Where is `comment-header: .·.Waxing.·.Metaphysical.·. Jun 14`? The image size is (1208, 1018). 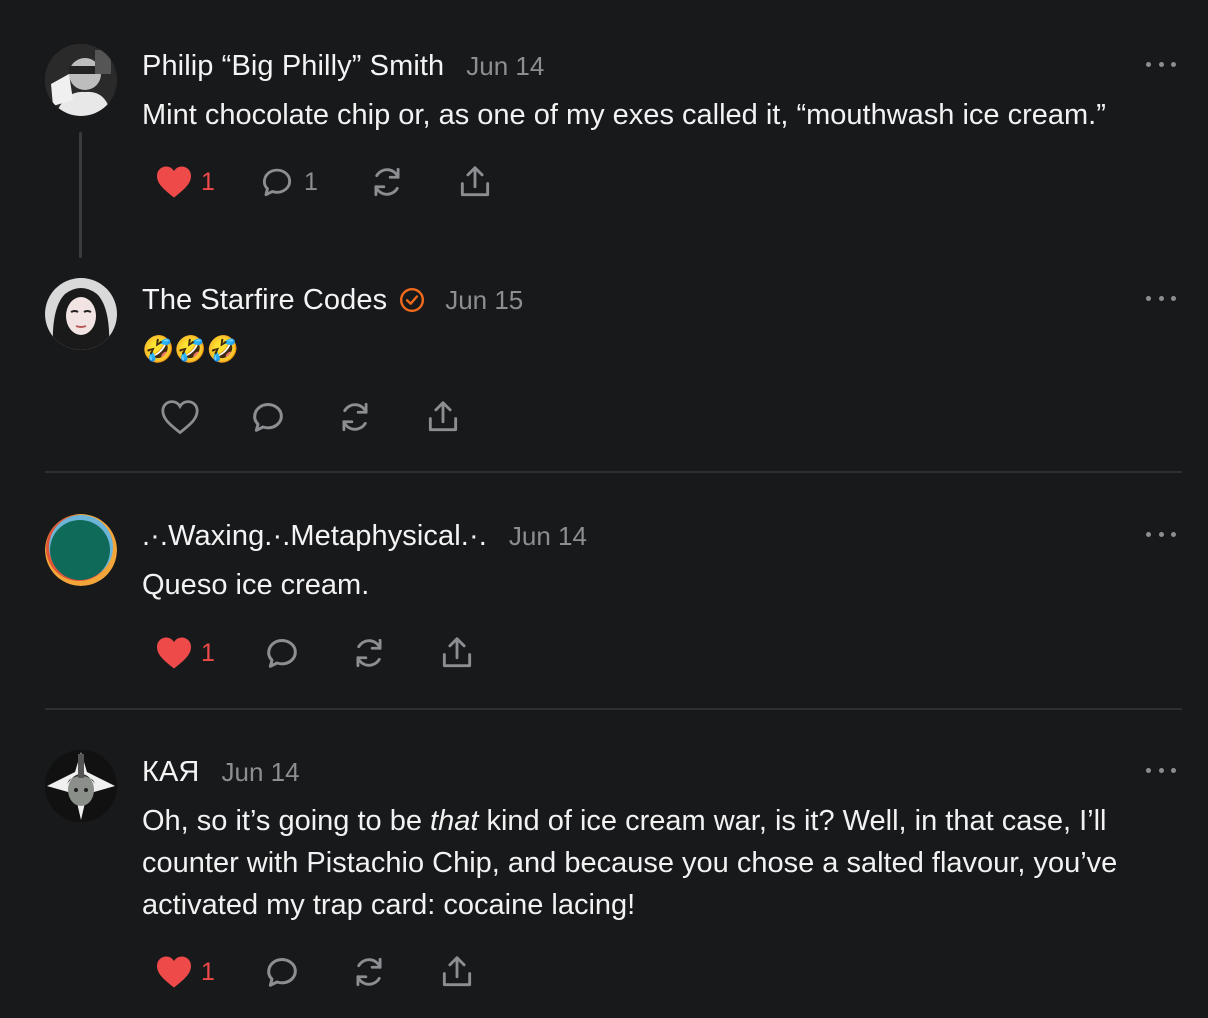 comment-header: .·.Waxing.·.Metaphysical.·. Jun 14 is located at coordinates (364, 536).